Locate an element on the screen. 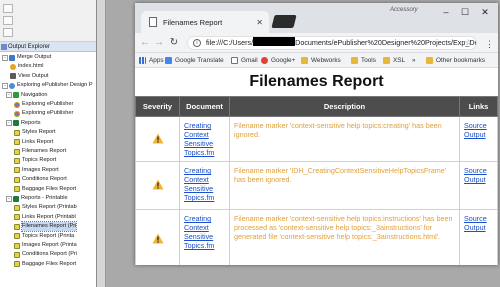 This screenshot has width=500, height=287. tree-item: - Reports is located at coordinates (23, 123).